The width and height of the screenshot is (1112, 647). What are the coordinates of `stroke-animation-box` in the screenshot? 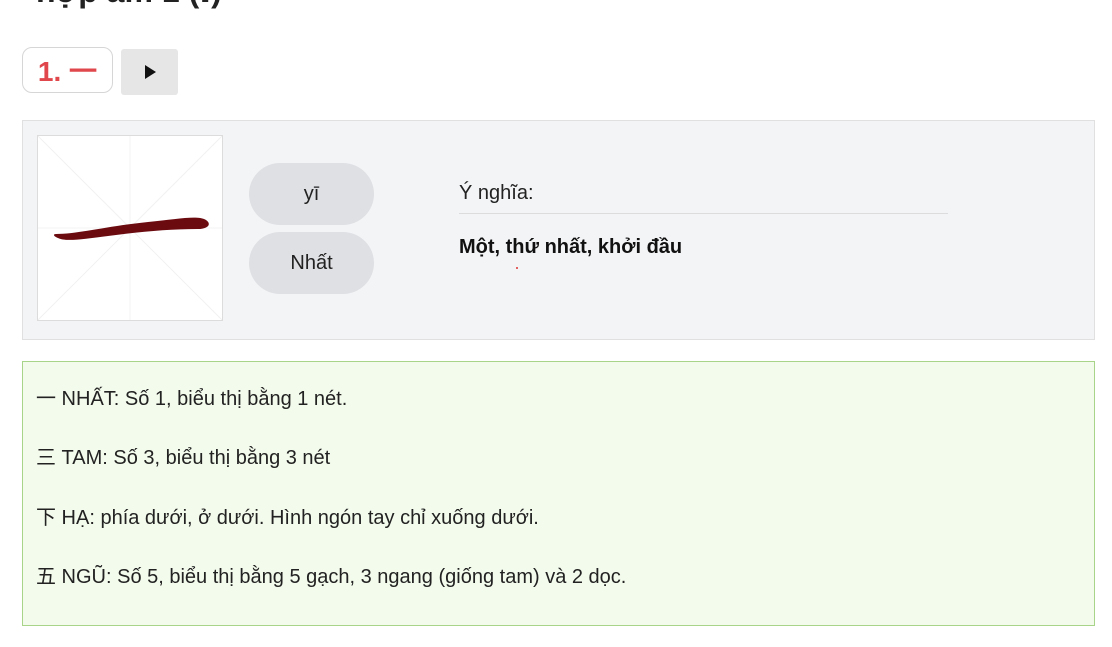 It's located at (130, 228).